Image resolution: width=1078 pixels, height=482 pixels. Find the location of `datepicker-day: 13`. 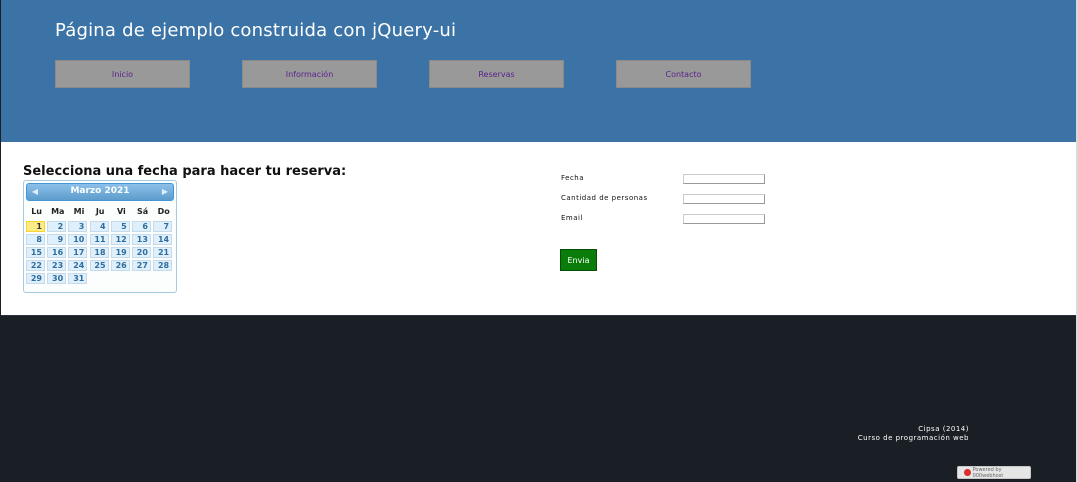

datepicker-day: 13 is located at coordinates (141, 239).